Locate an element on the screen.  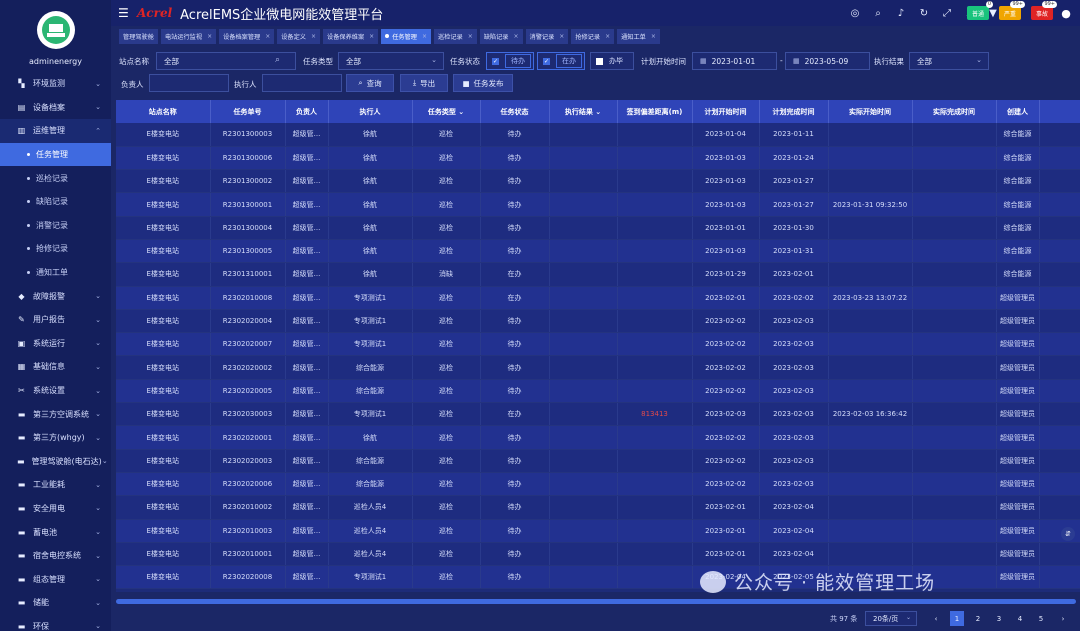
sidebar-item-17: ▬ 环保 ⌄ is located at coordinates (55, 623).